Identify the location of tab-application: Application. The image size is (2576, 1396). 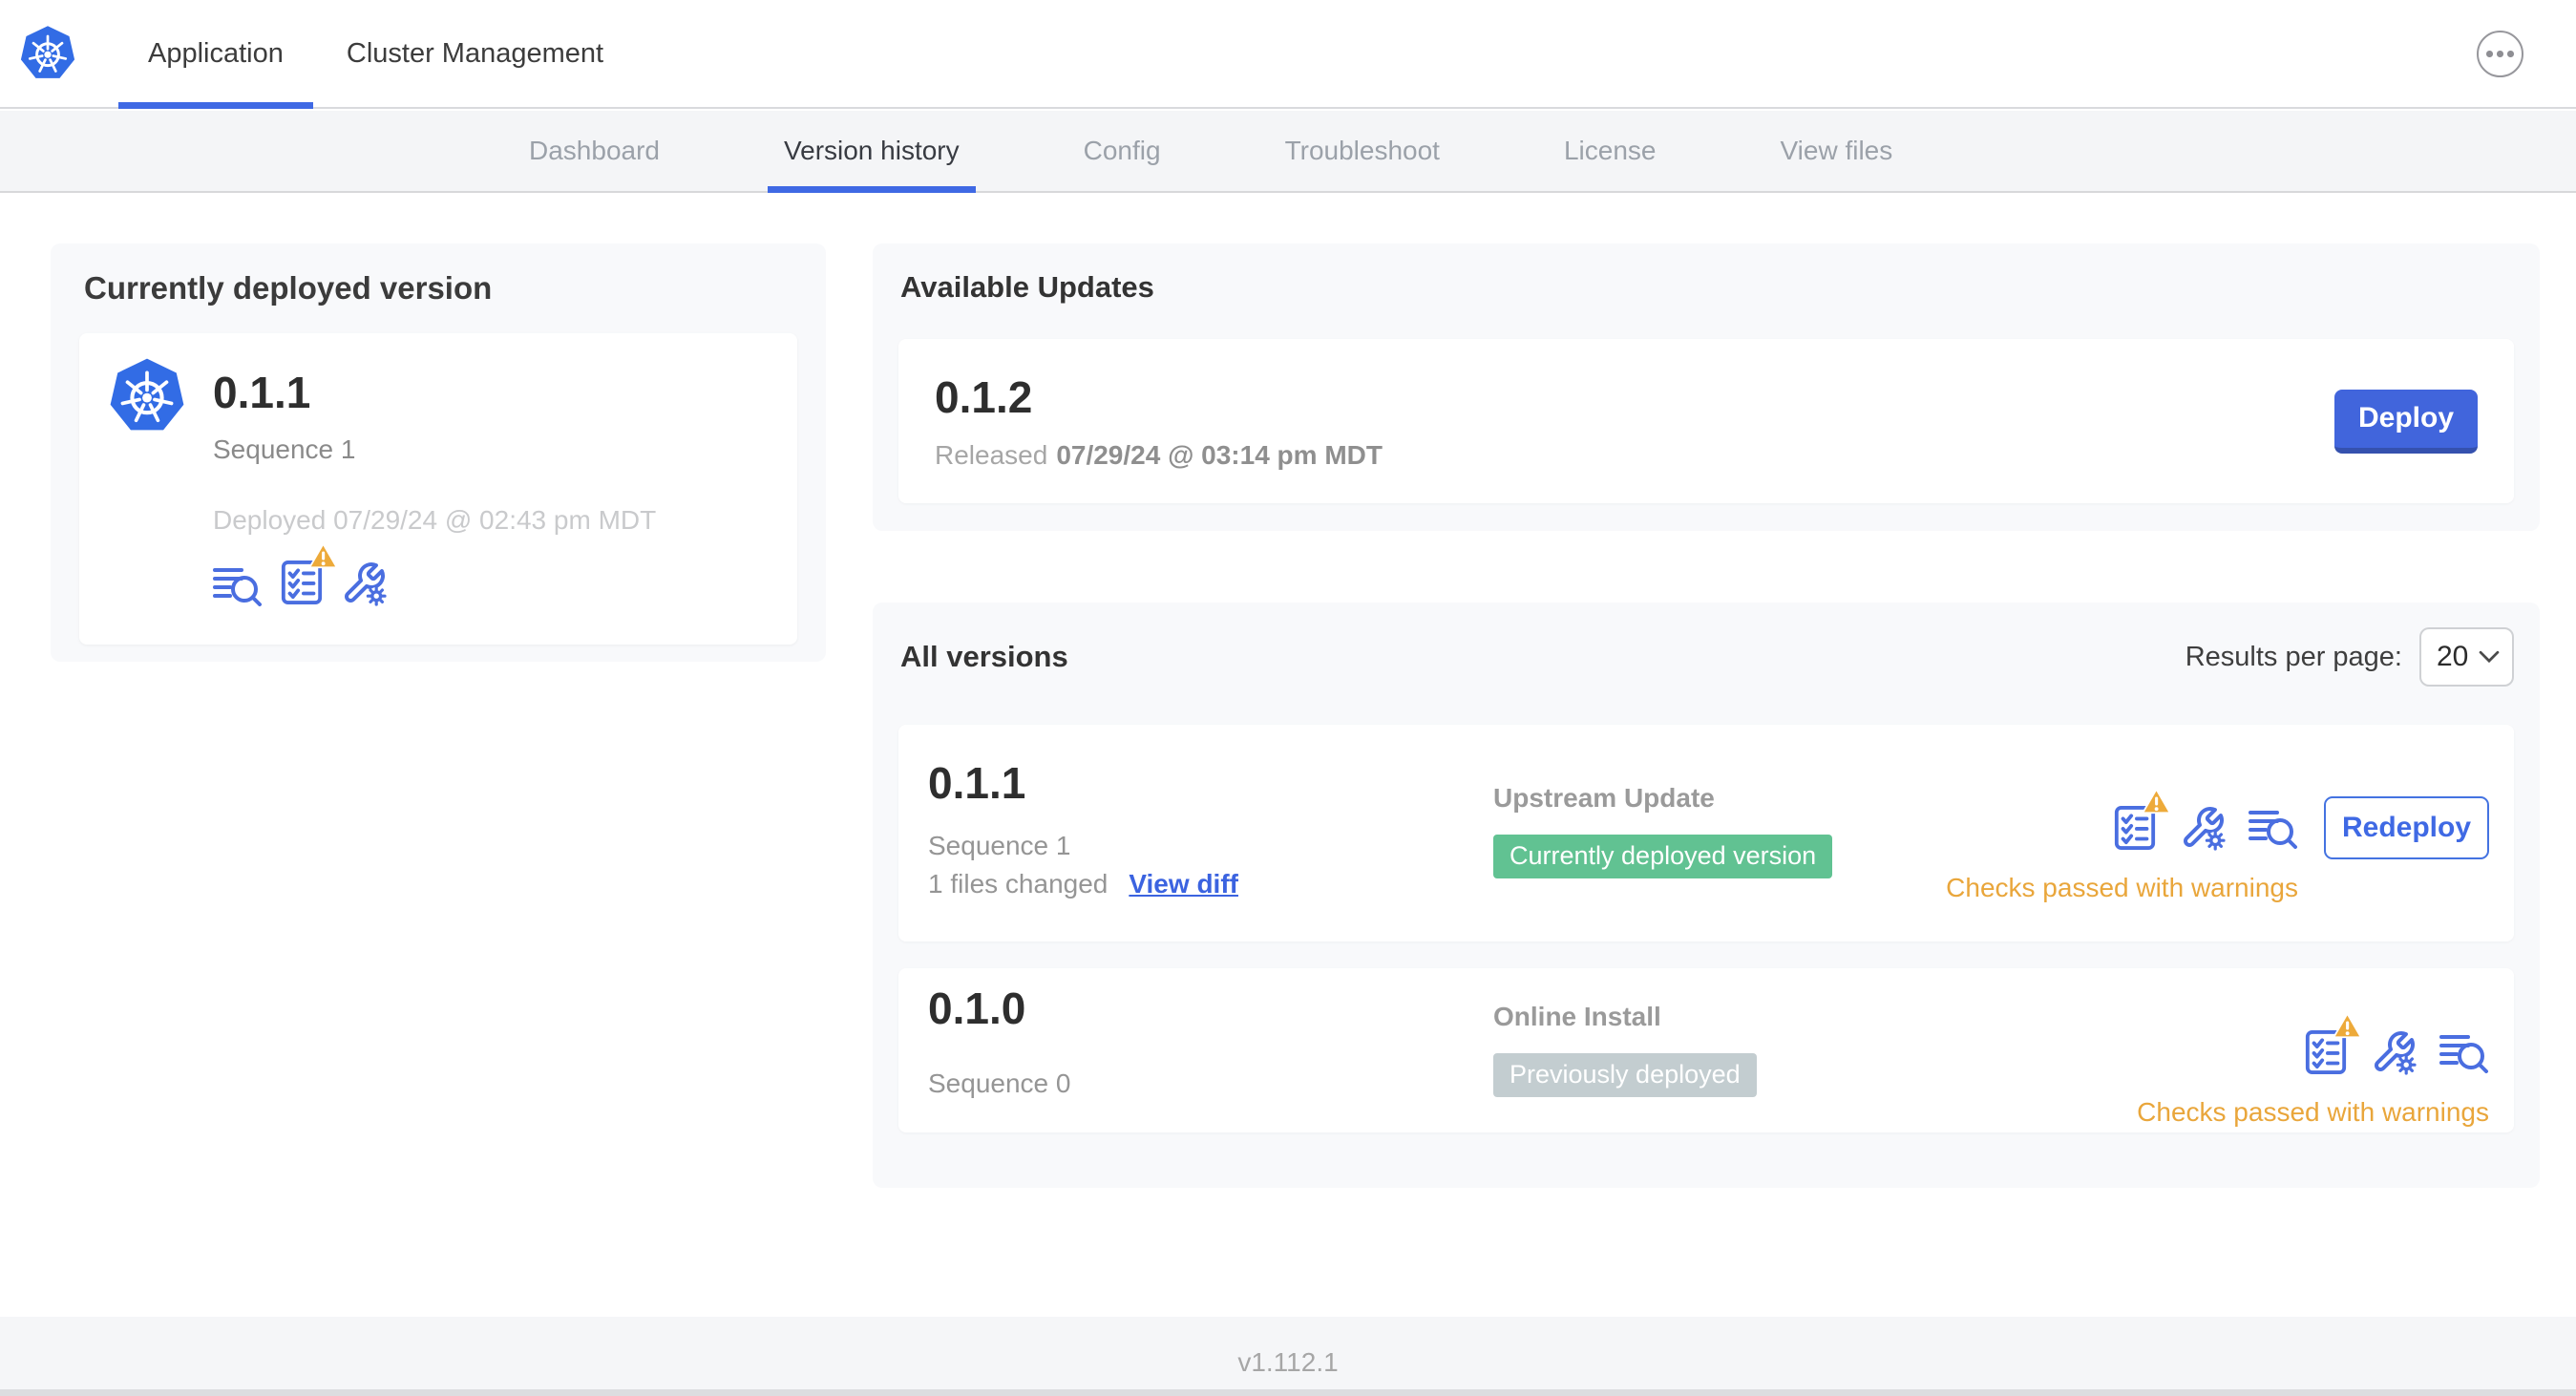
(215, 54).